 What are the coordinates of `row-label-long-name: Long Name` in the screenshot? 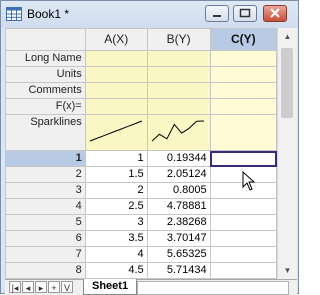 It's located at (45, 58).